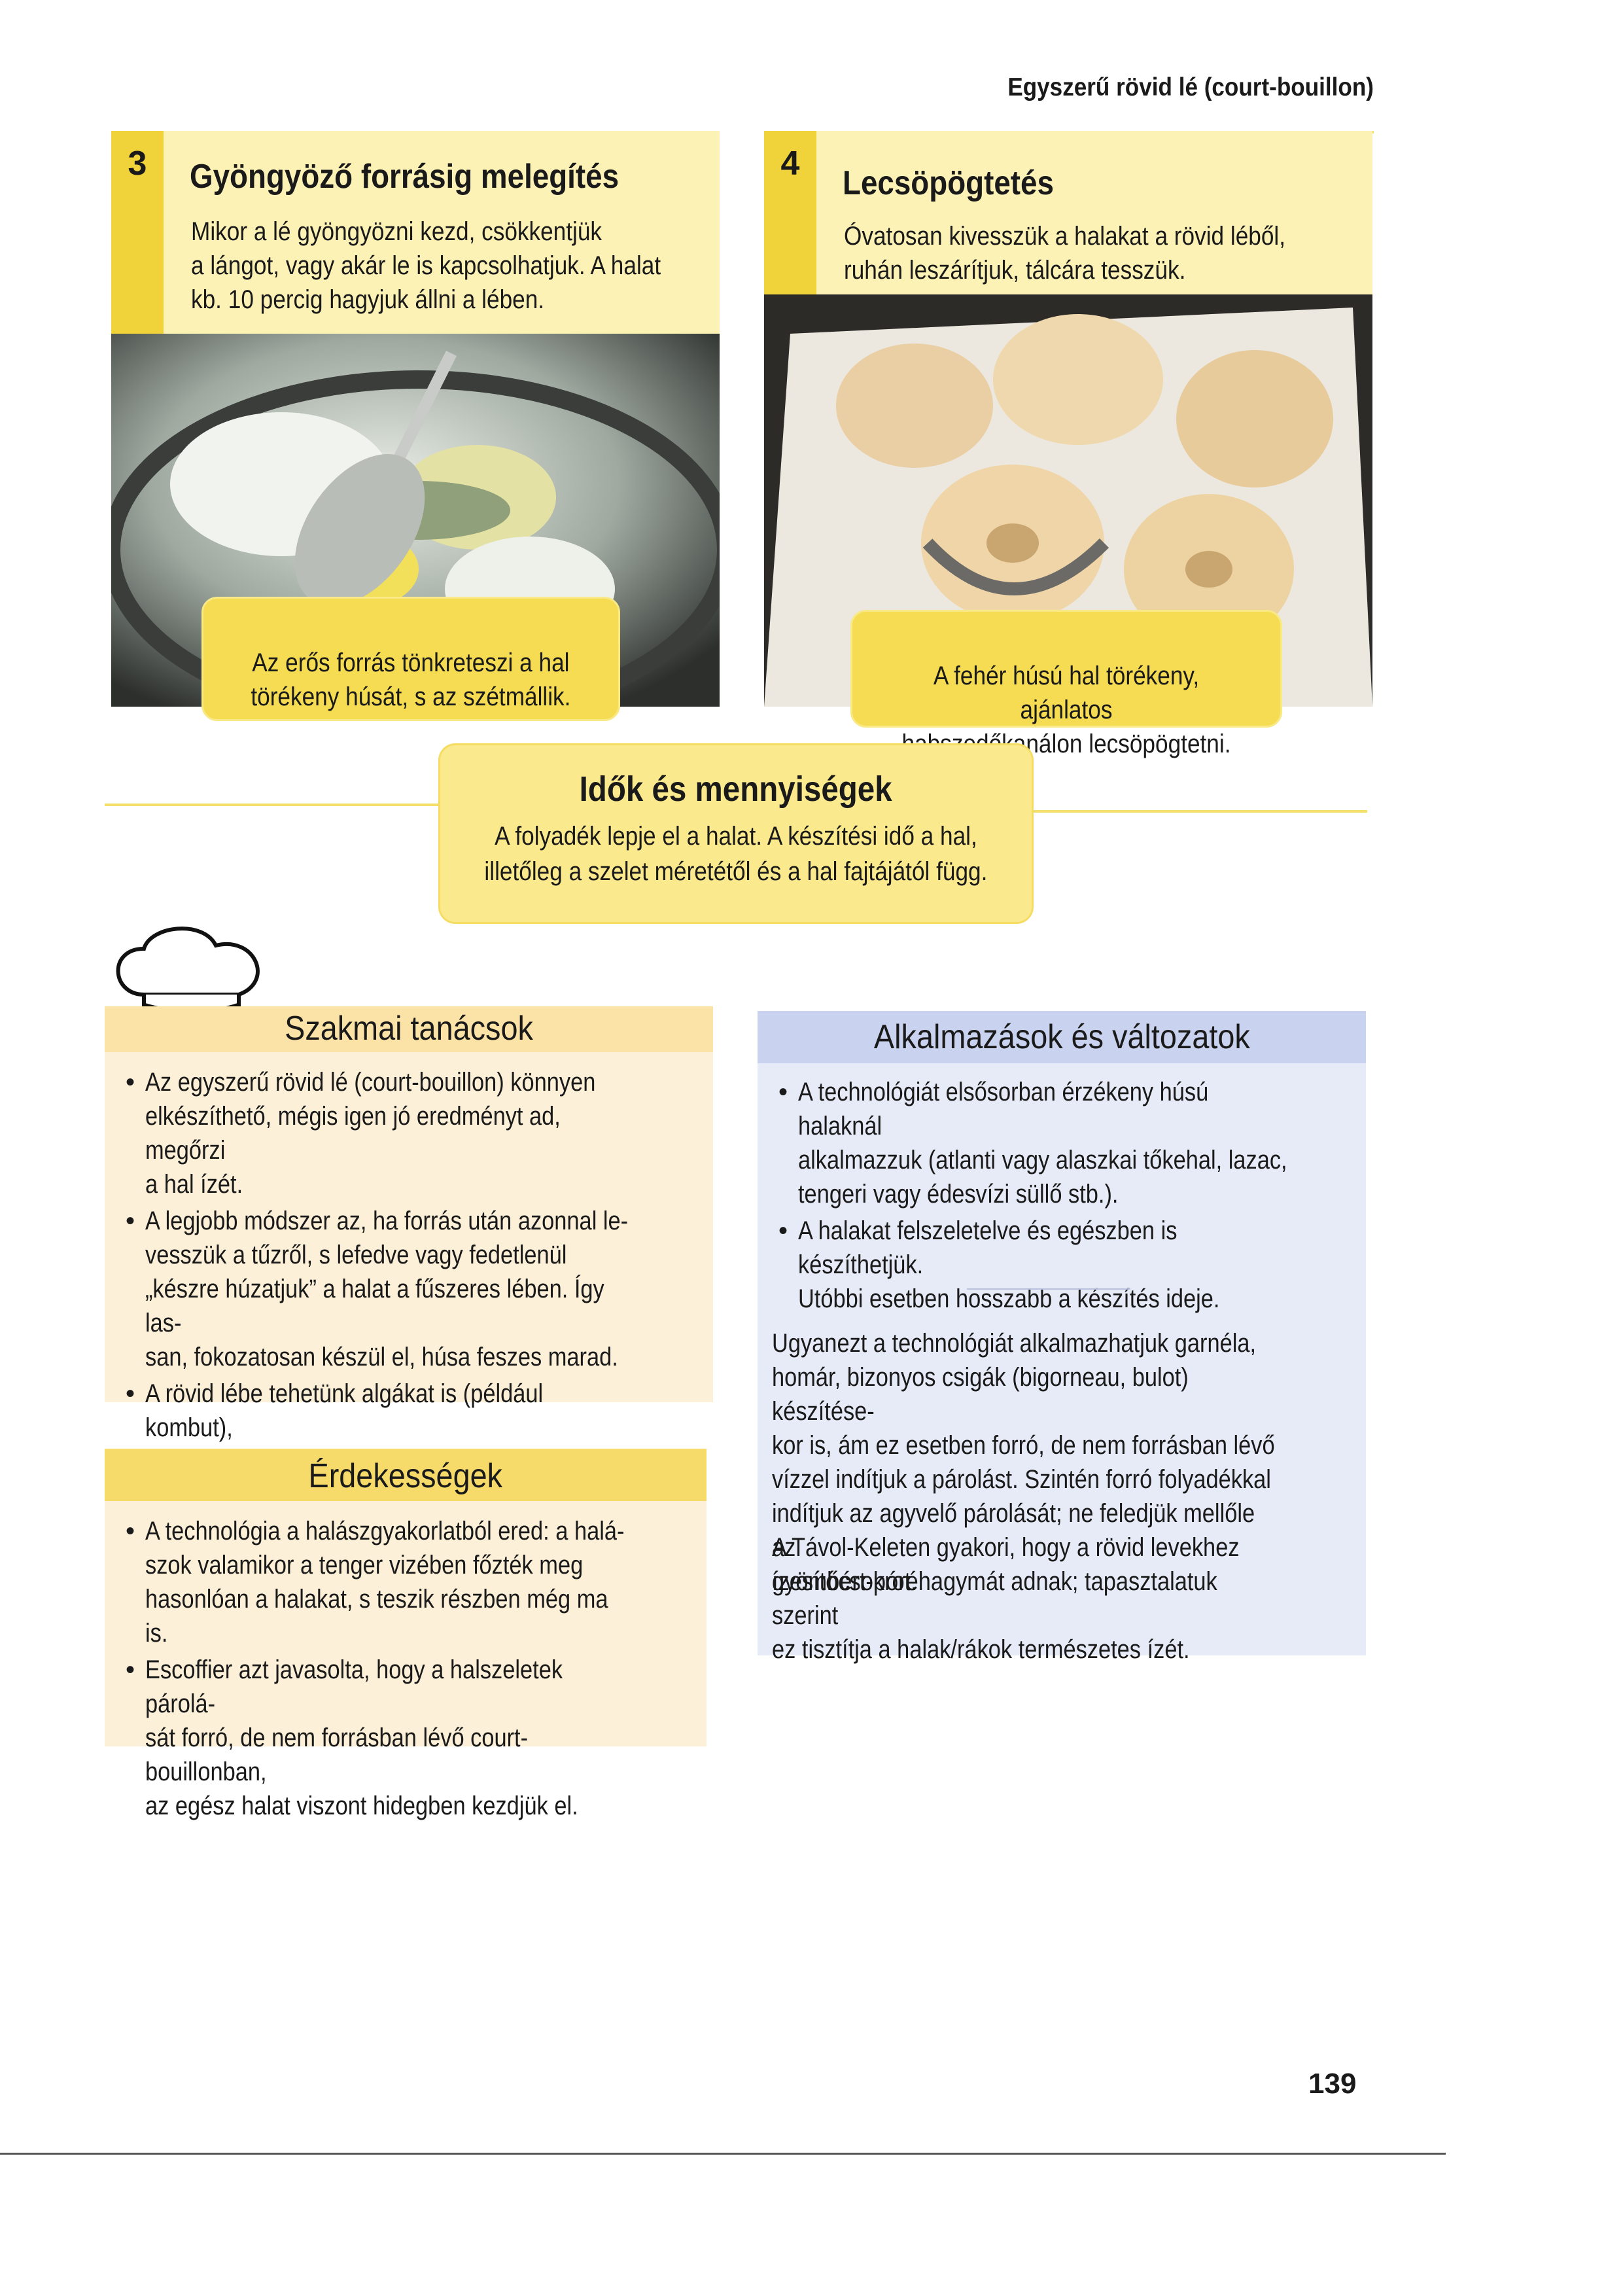 Image resolution: width=1623 pixels, height=2296 pixels. I want to click on page-bottom-rule, so click(723, 2154).